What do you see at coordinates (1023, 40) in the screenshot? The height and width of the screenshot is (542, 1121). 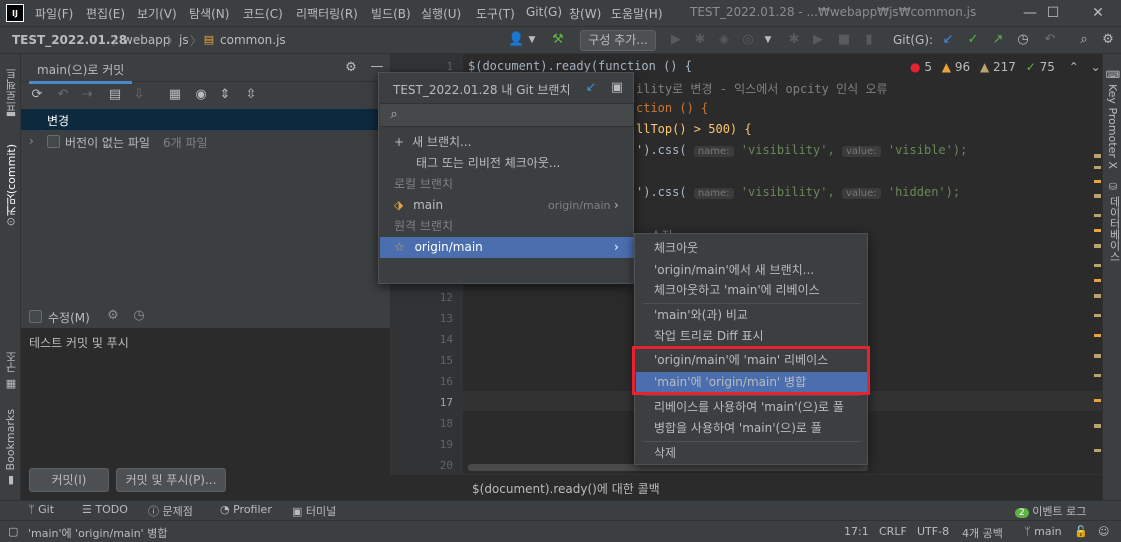 I see `git-history-icon: ◷` at bounding box center [1023, 40].